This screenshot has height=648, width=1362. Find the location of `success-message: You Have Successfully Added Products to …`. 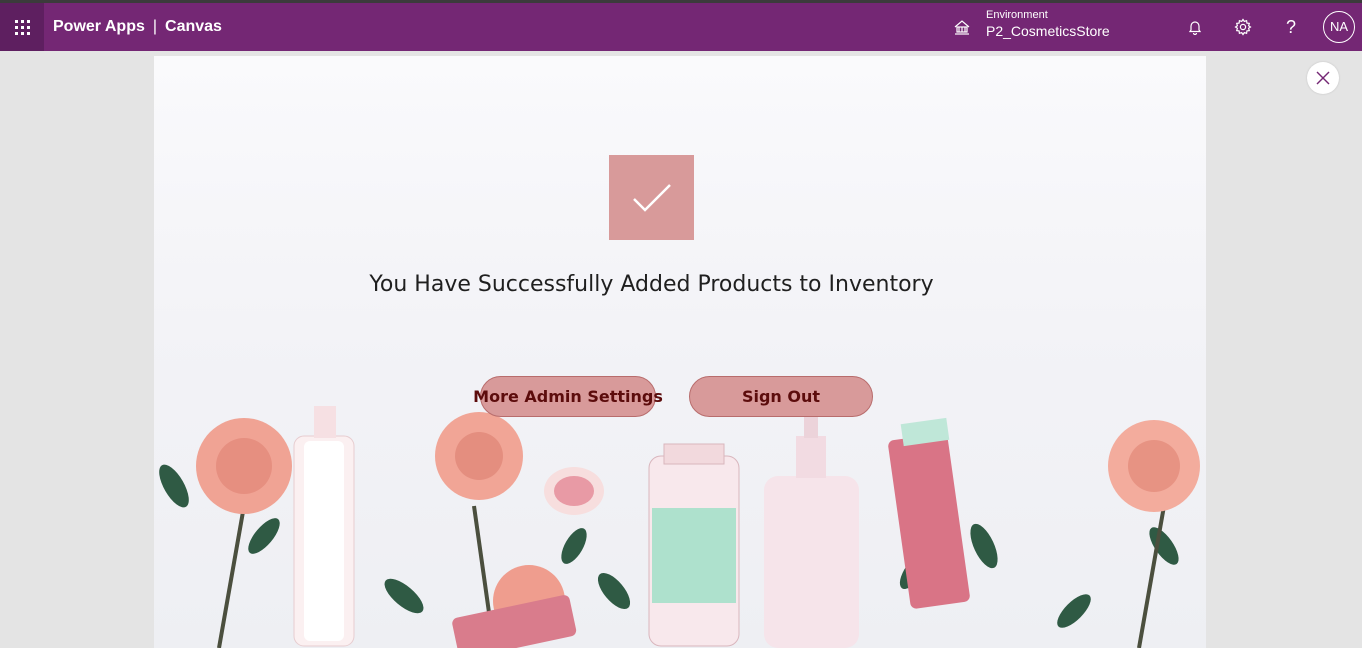

success-message: You Have Successfully Added Products to … is located at coordinates (651, 284).